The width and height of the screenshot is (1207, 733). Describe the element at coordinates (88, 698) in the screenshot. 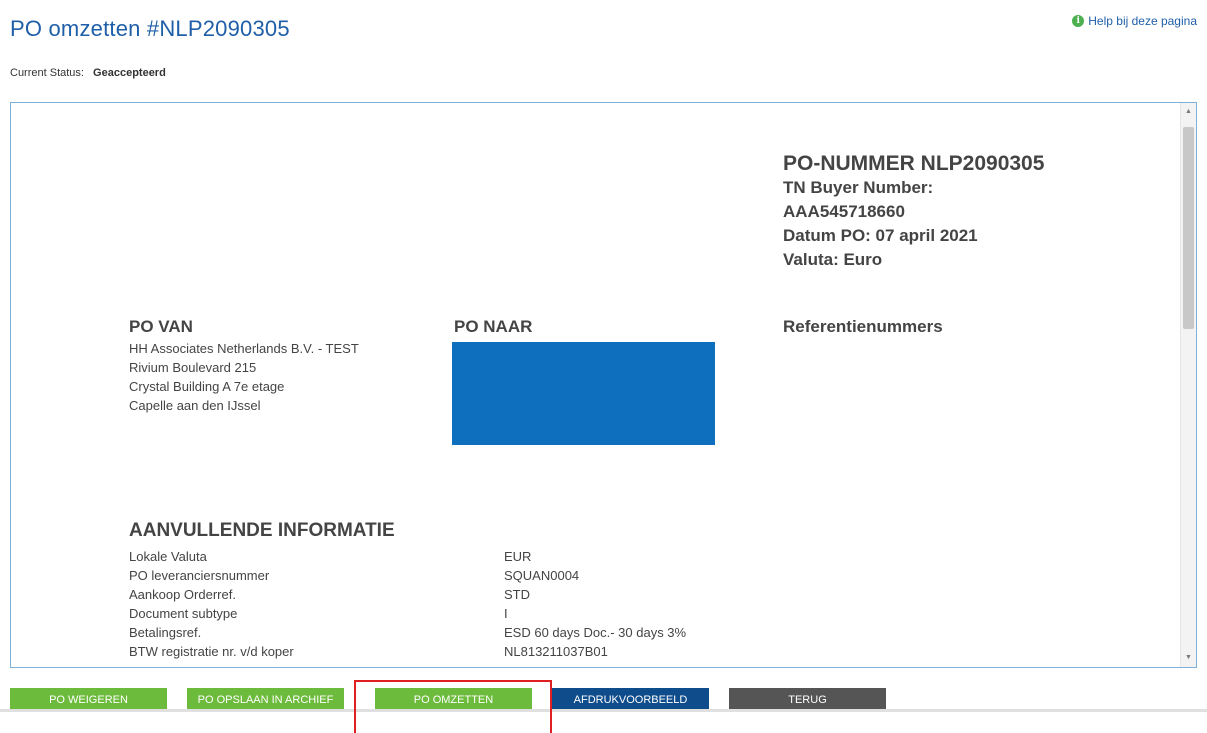

I see `reject-po-button: PO WEIGEREN` at that location.